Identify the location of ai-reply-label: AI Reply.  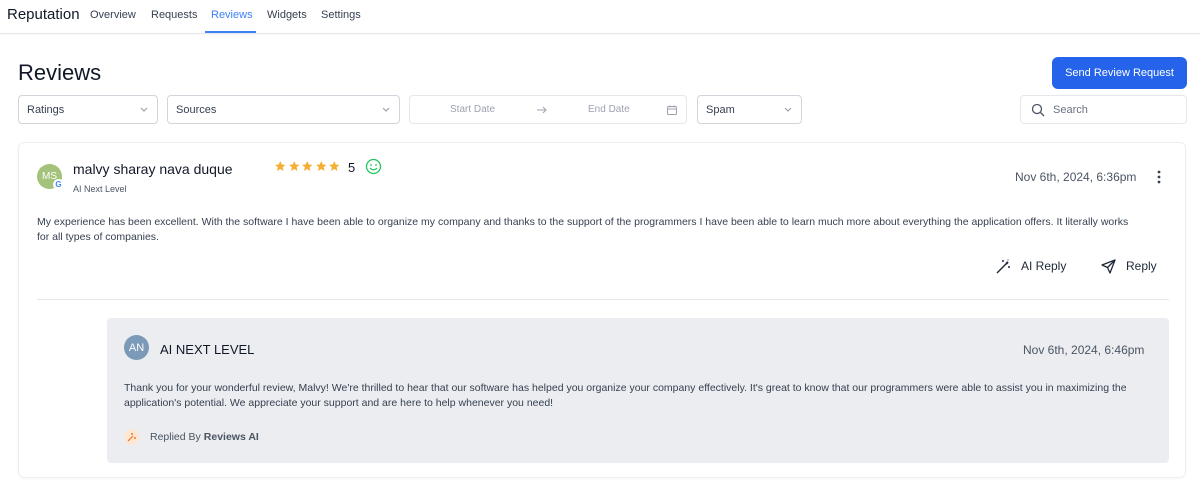
(1044, 266).